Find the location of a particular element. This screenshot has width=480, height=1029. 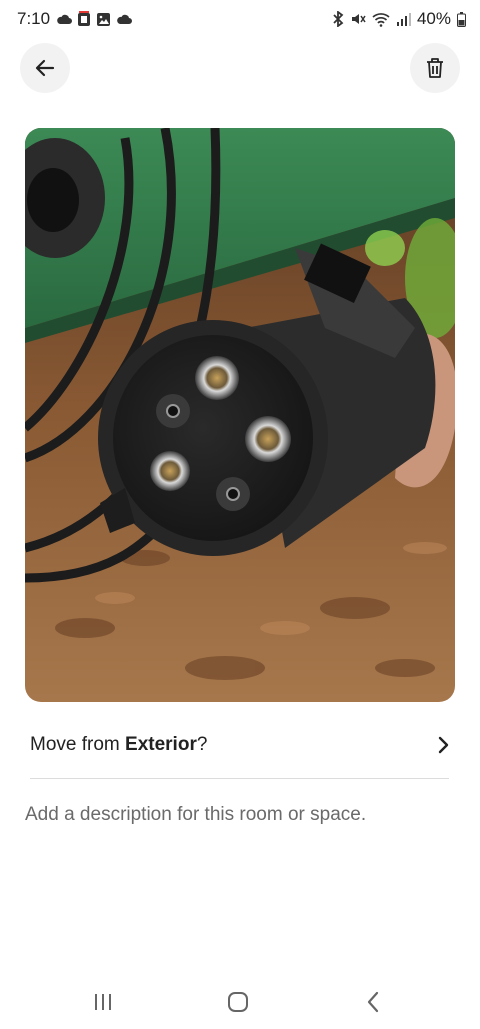

battery-icon is located at coordinates (461, 19).